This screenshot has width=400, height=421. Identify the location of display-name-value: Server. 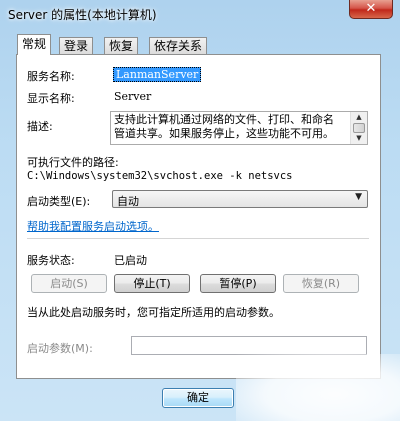
(133, 96).